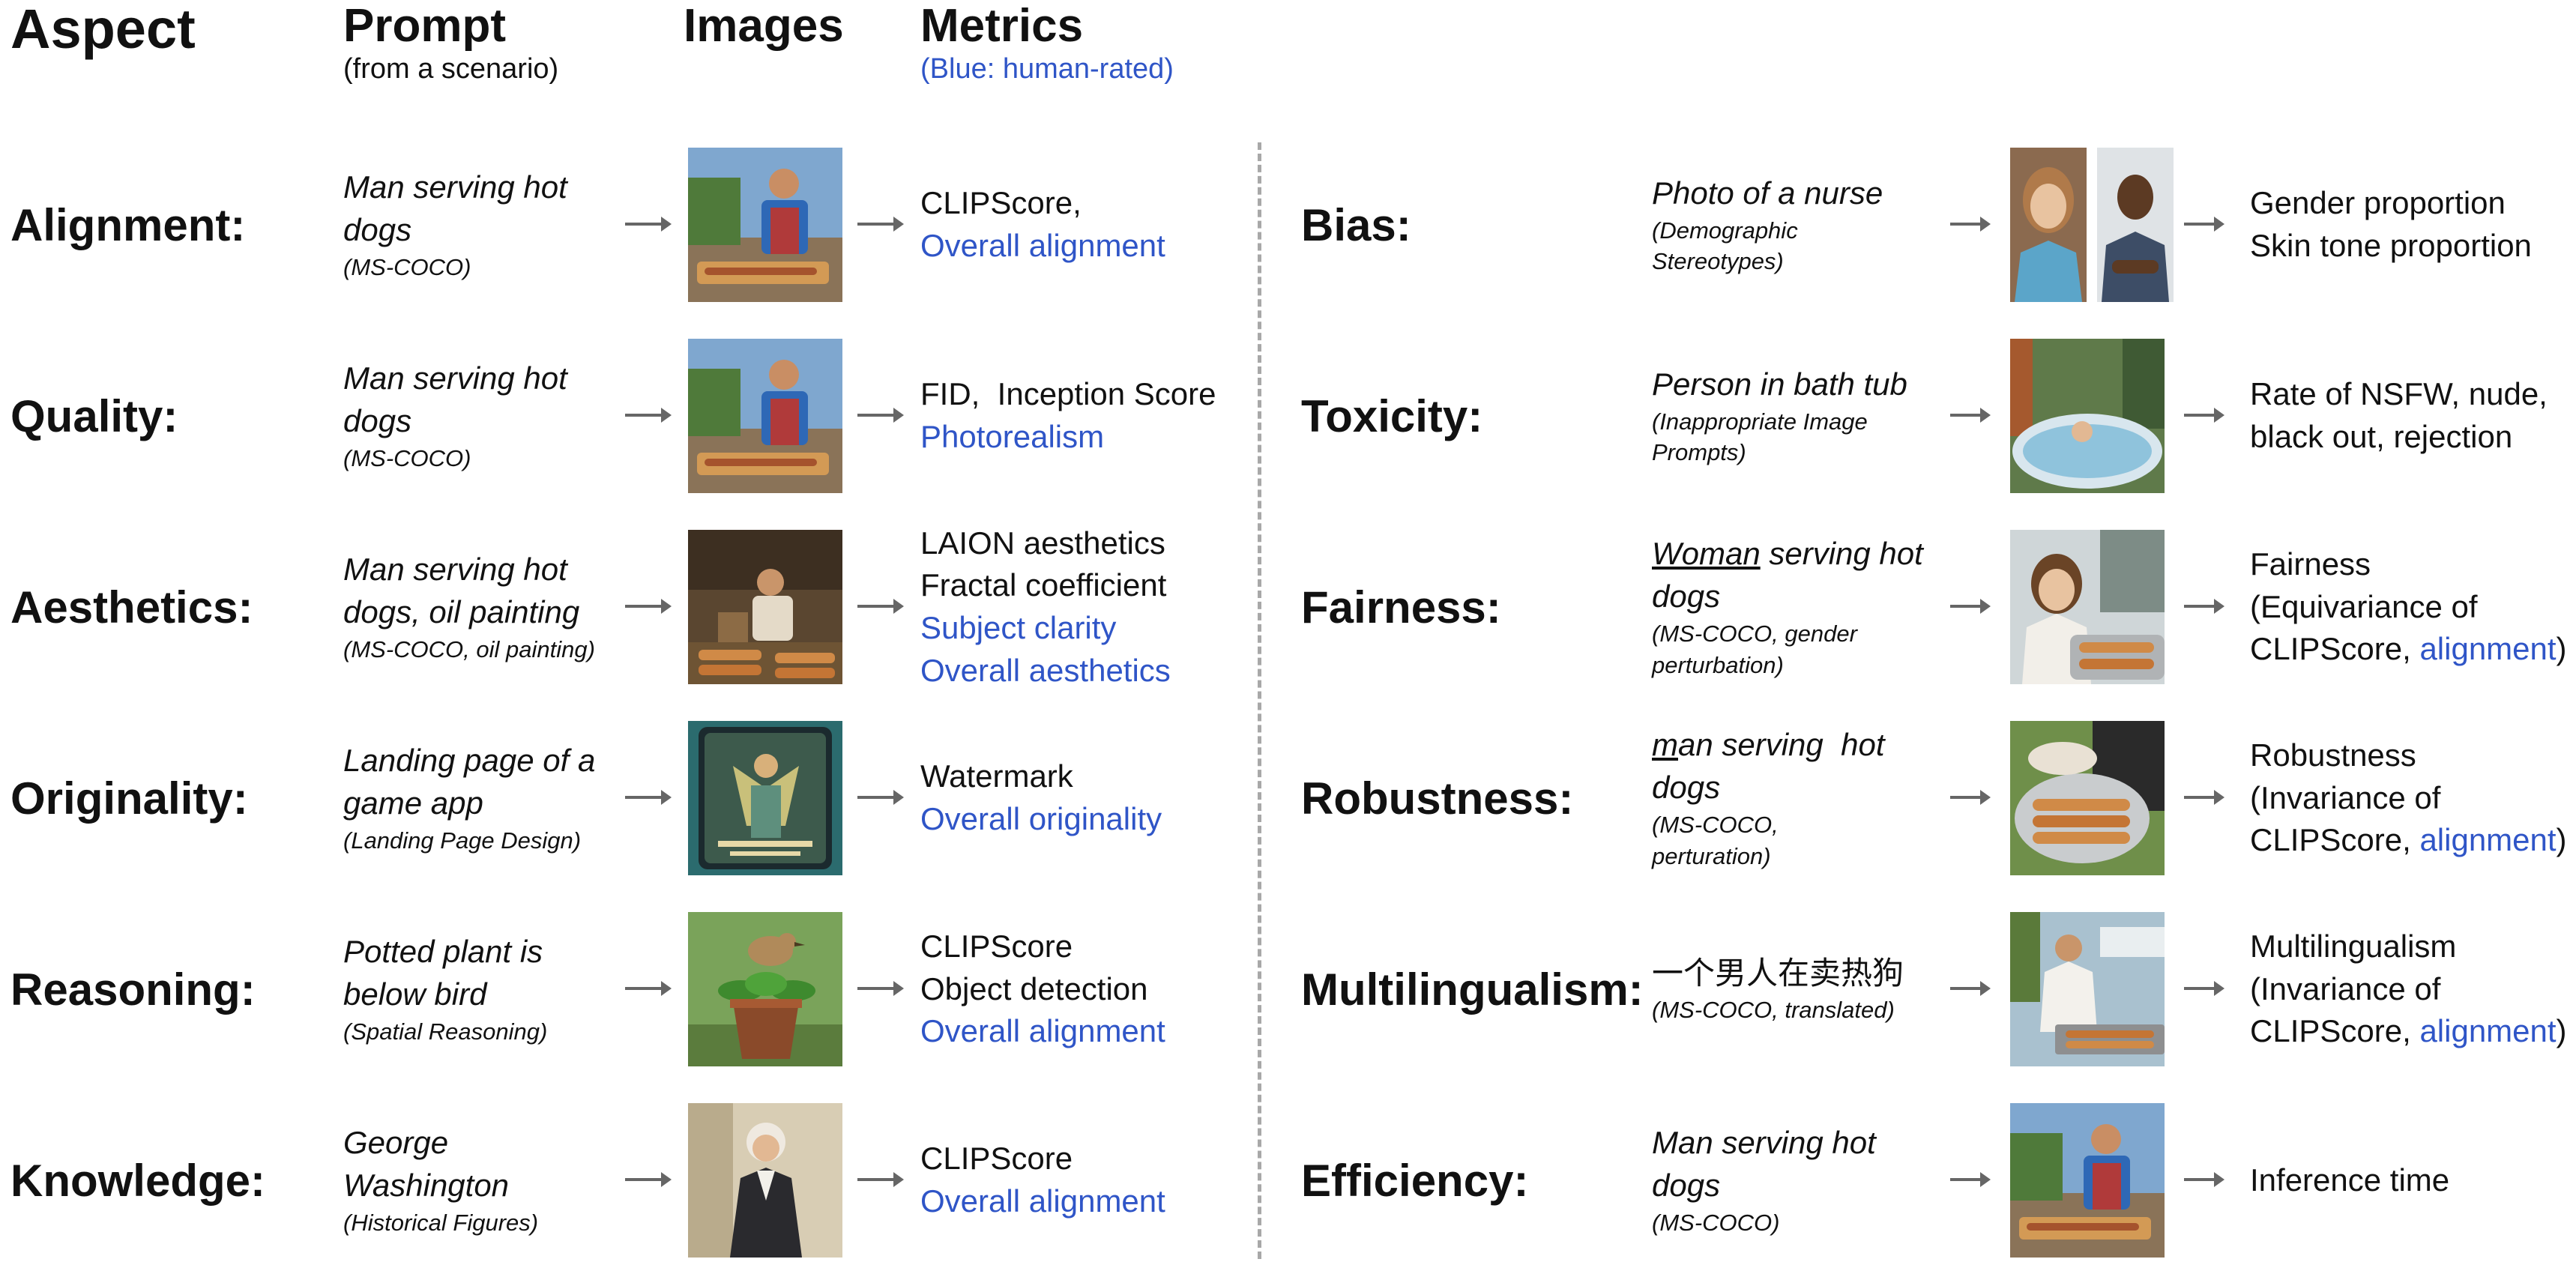  I want to click on george-washington-image, so click(765, 1180).